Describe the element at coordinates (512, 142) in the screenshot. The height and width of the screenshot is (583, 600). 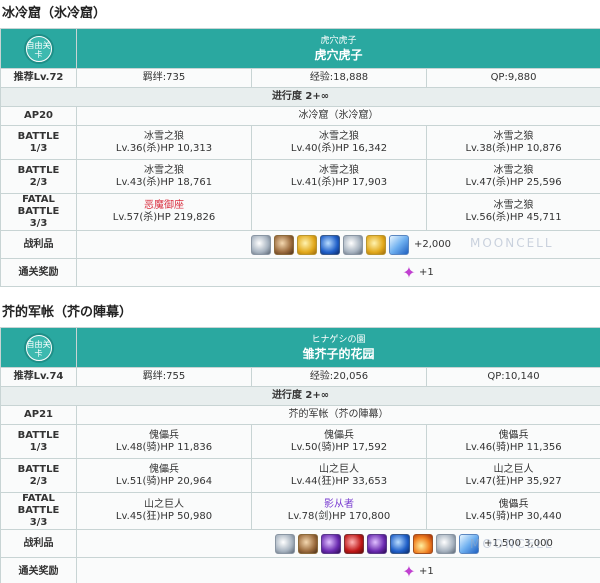
I see `enemy-cell: 冰雪之狼 Lv.38(杀)HP 10,876` at that location.